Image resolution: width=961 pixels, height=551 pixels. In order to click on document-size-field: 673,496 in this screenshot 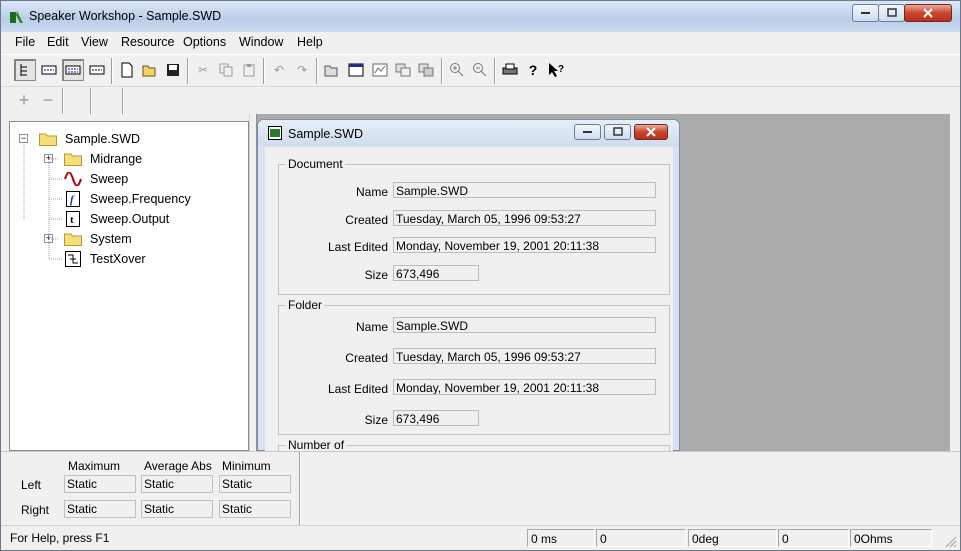, I will do `click(436, 273)`.